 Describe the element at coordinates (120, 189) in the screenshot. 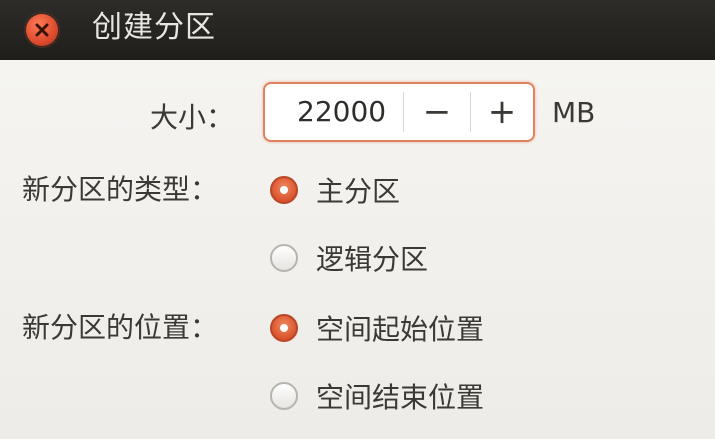

I see `partition-type-label: 新分区的类型：` at that location.